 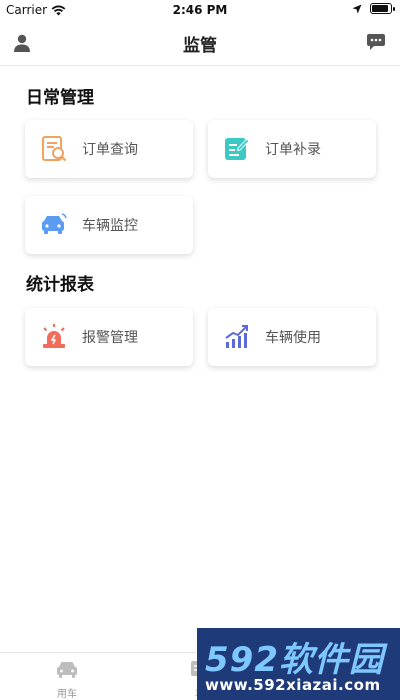 I want to click on watermark-brand: 592软件园, so click(x=294, y=660).